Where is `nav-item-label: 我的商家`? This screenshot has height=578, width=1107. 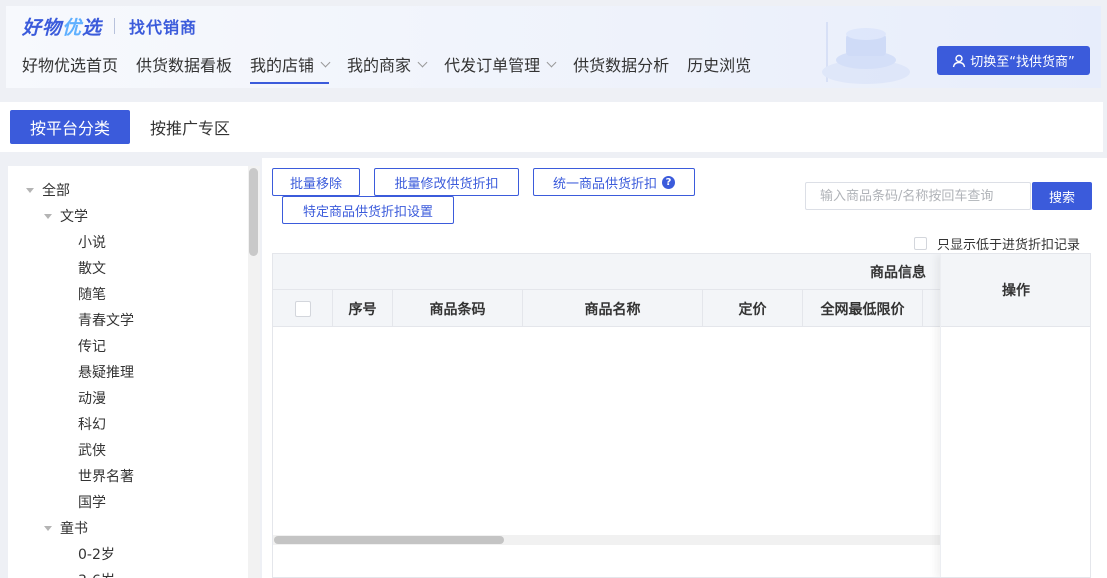 nav-item-label: 我的商家 is located at coordinates (379, 65).